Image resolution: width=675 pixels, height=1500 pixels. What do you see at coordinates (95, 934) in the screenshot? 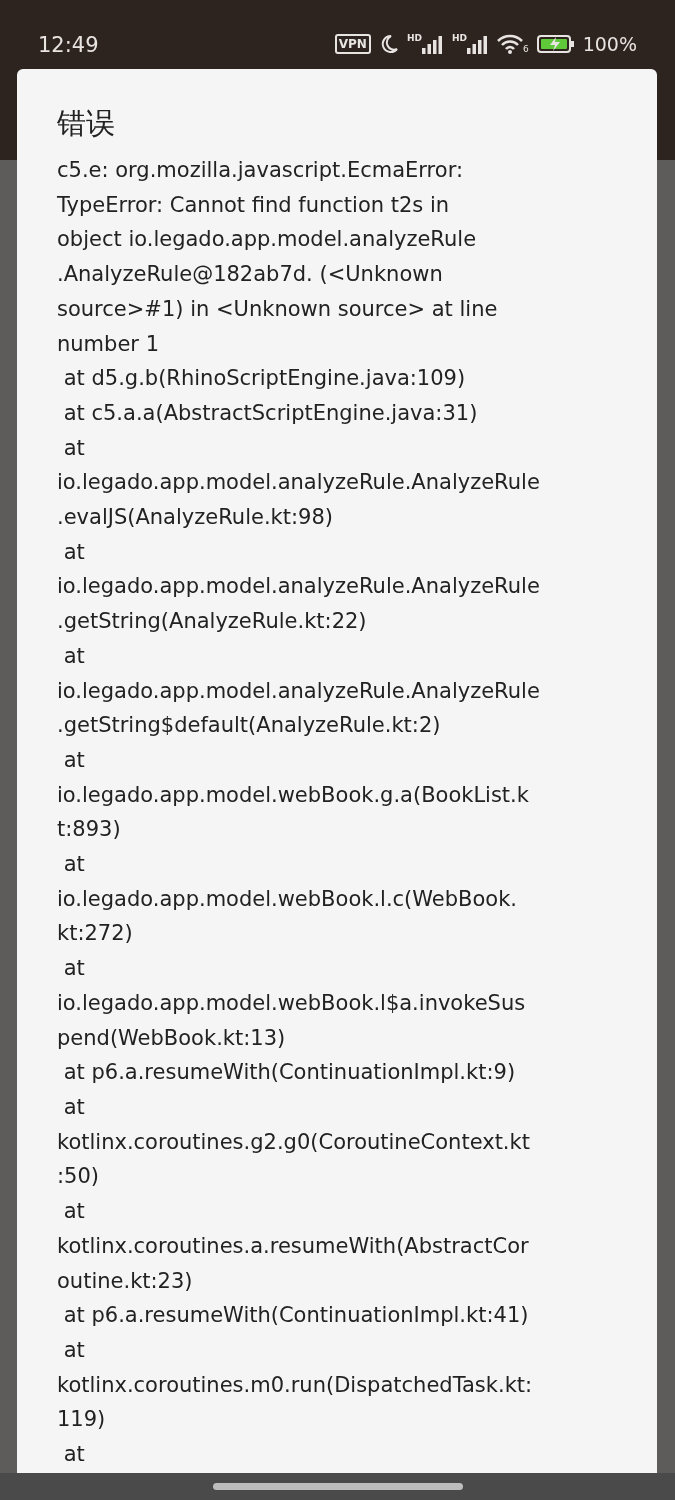
I see `error-text-line: kt:272)` at bounding box center [95, 934].